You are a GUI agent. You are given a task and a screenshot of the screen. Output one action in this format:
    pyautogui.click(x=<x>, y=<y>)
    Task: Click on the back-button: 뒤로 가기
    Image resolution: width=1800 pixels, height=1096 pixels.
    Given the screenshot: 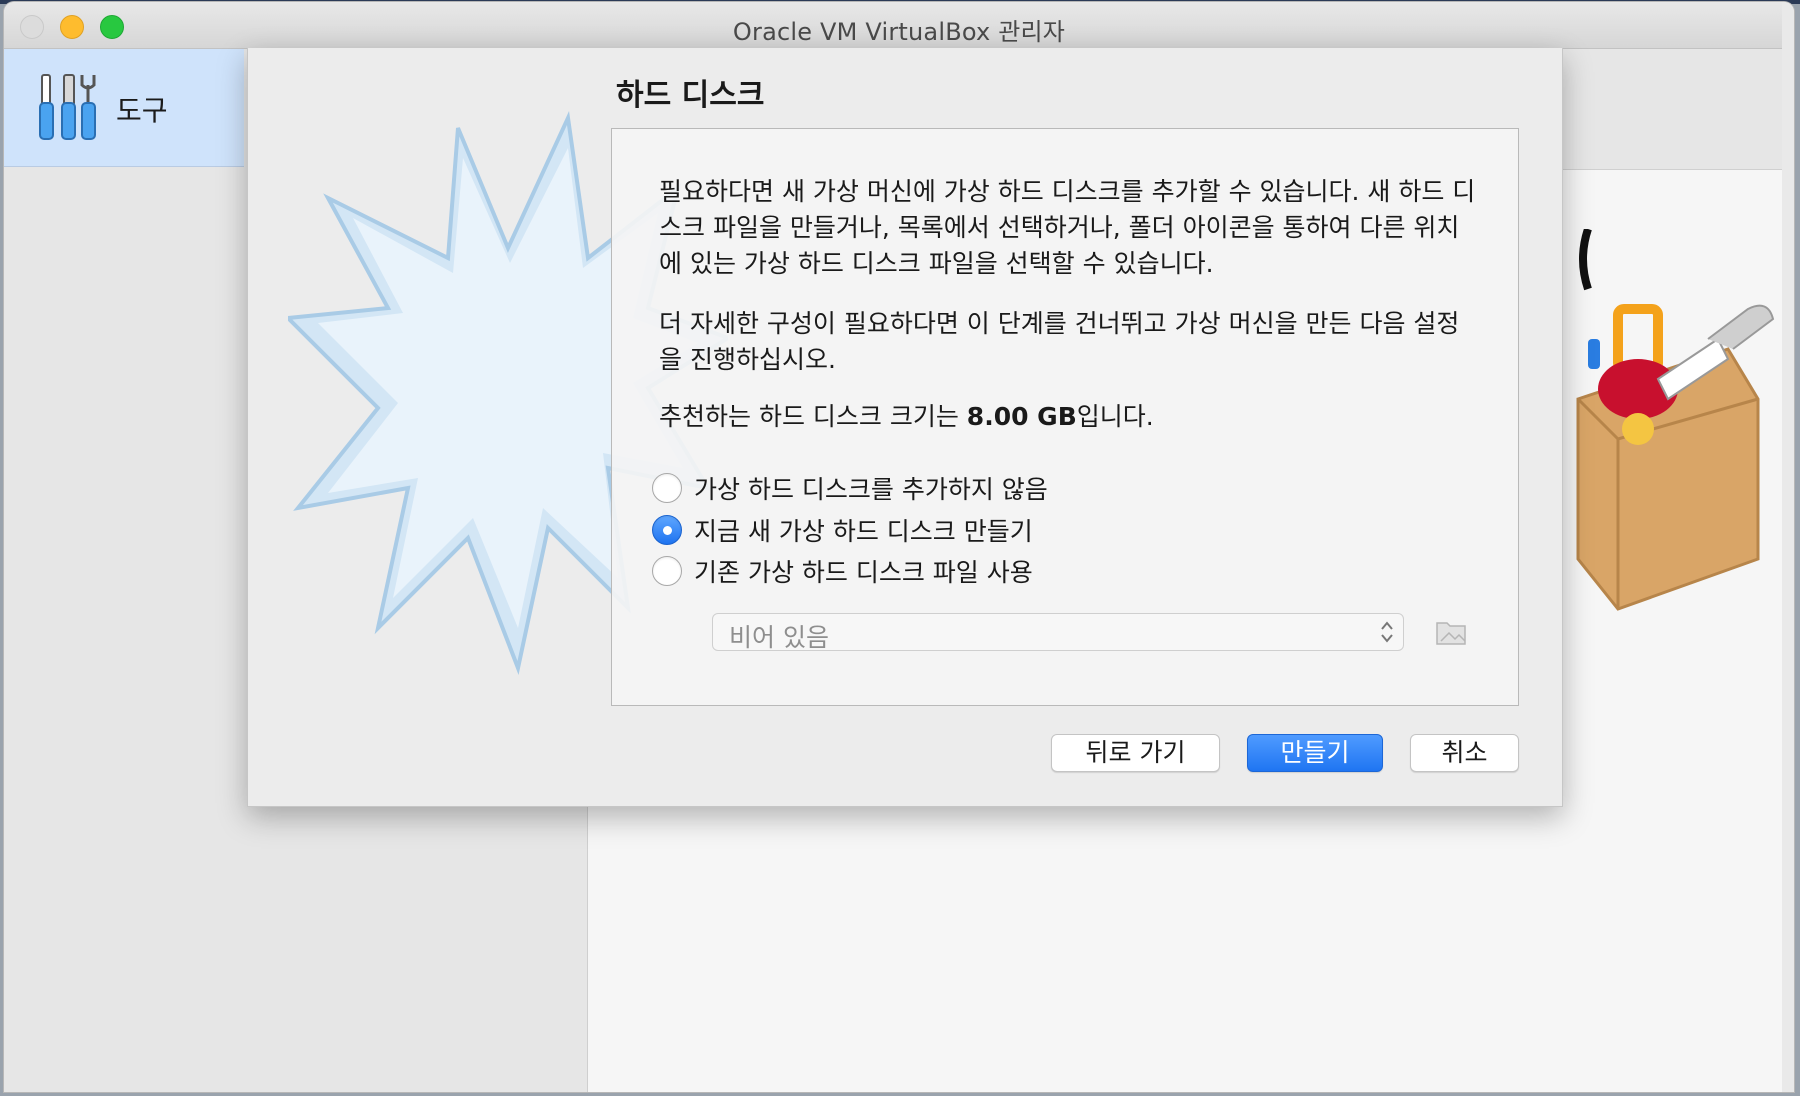 What is the action you would take?
    pyautogui.click(x=1135, y=753)
    